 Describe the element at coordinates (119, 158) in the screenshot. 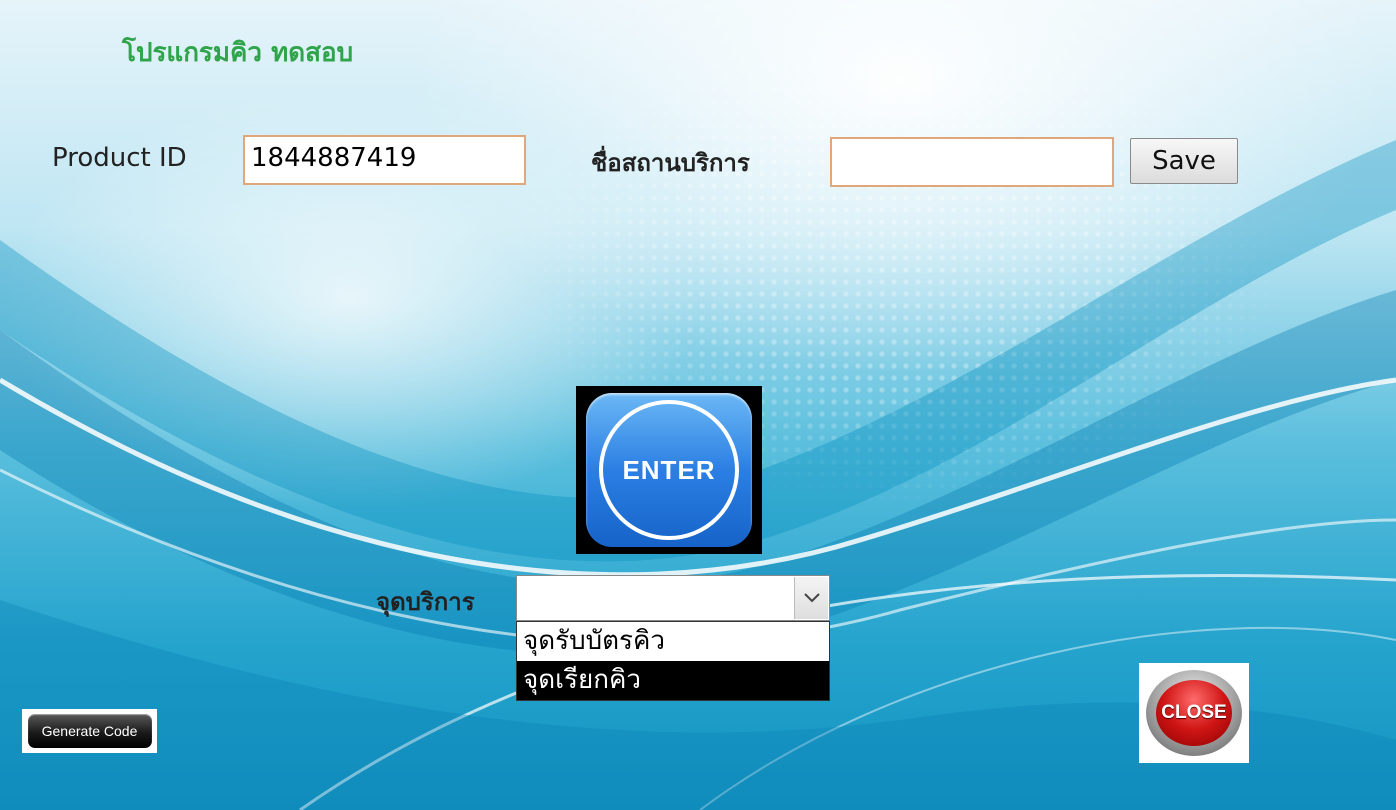

I see `product-id-label: Product ID` at that location.